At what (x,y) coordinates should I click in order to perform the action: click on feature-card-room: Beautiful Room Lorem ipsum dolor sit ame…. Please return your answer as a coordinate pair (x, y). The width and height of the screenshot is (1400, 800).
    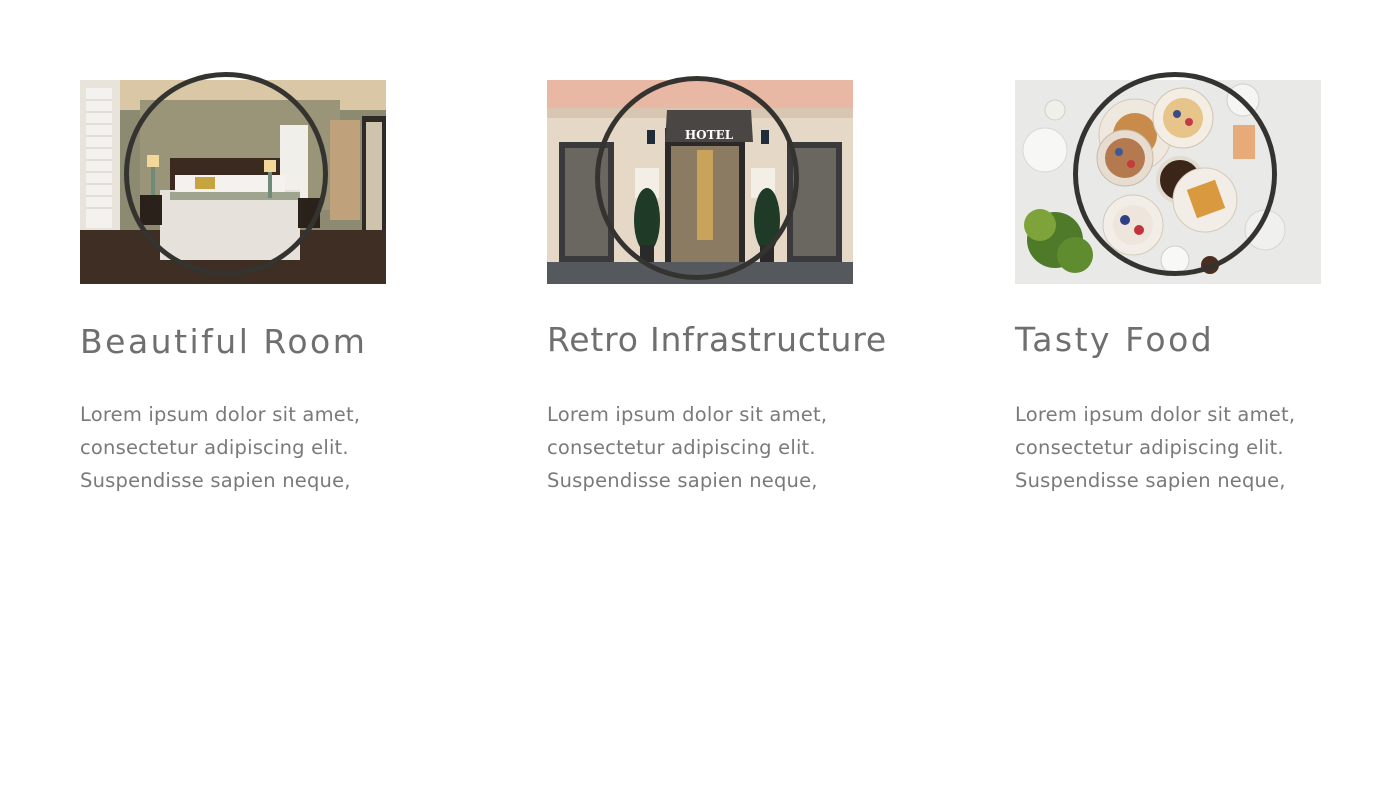
    Looking at the image, I should click on (233, 284).